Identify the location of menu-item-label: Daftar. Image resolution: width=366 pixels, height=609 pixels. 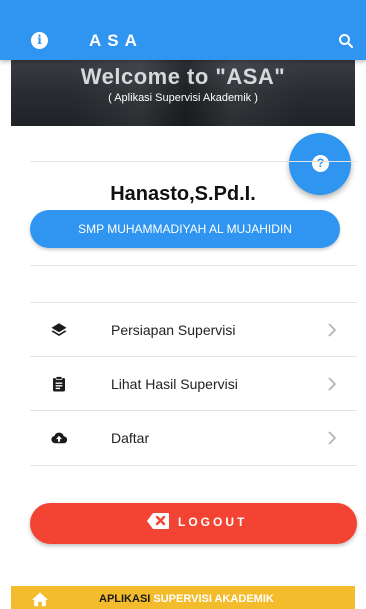
(130, 438).